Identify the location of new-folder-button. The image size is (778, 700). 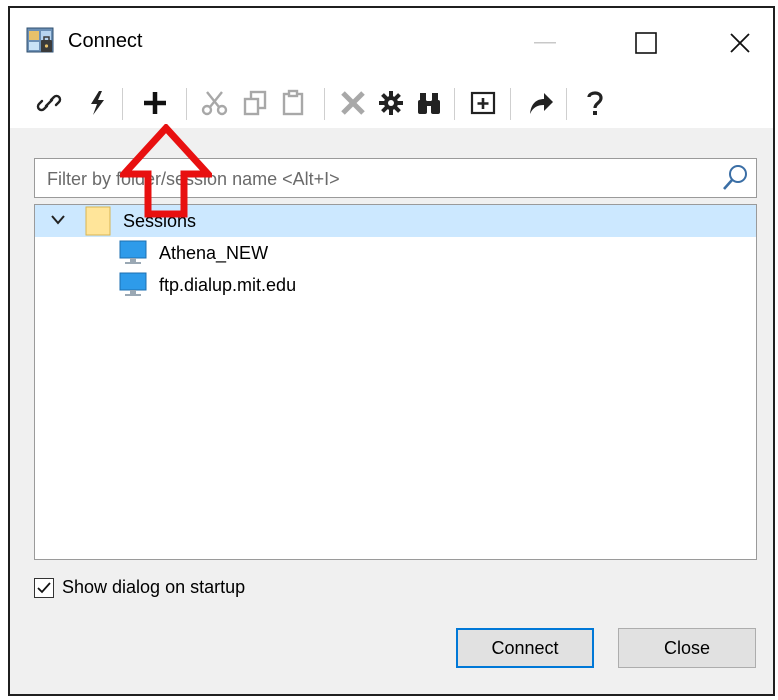
(483, 103).